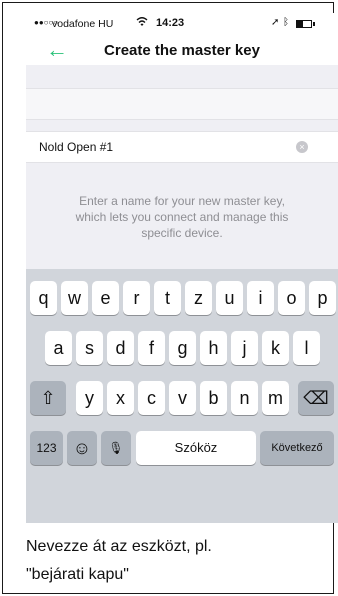  Describe the element at coordinates (116, 448) in the screenshot. I see `microphone-key: 🎙` at that location.